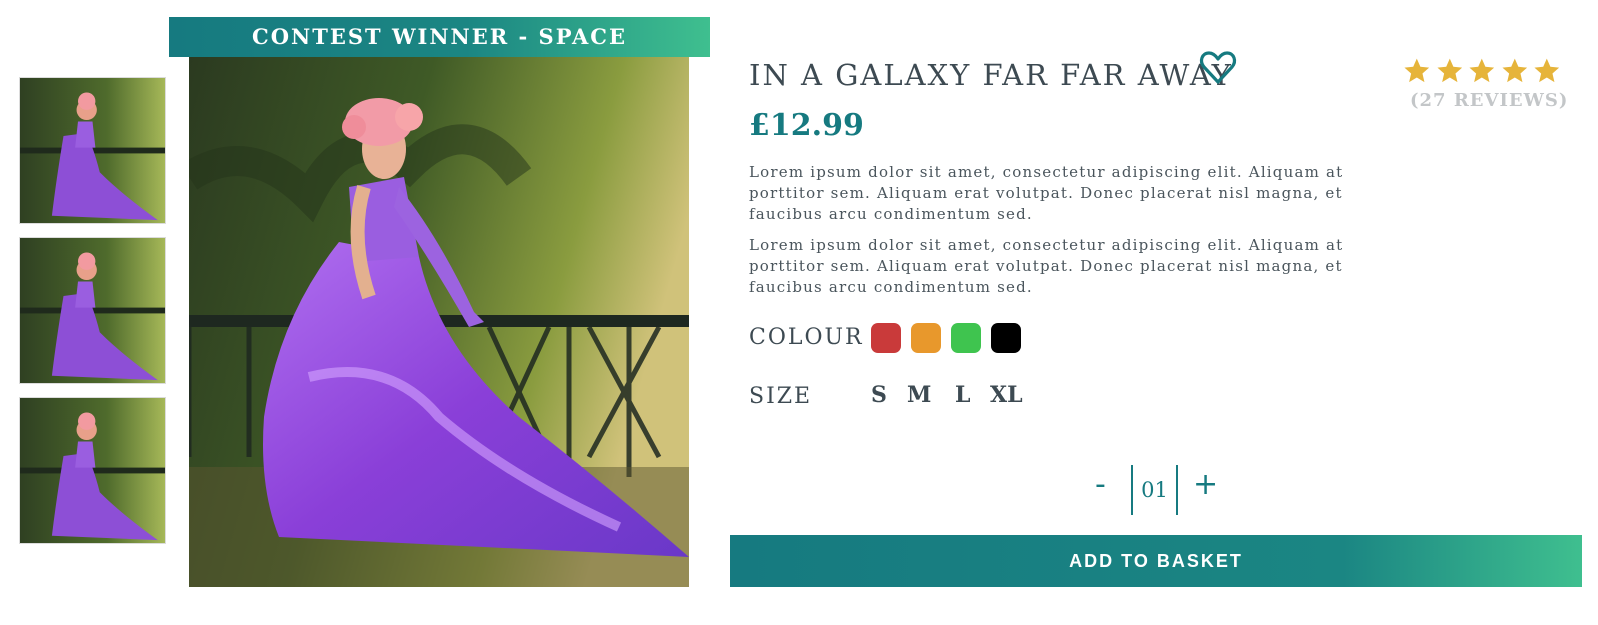  I want to click on quantity-increment-button: +, so click(1205, 485).